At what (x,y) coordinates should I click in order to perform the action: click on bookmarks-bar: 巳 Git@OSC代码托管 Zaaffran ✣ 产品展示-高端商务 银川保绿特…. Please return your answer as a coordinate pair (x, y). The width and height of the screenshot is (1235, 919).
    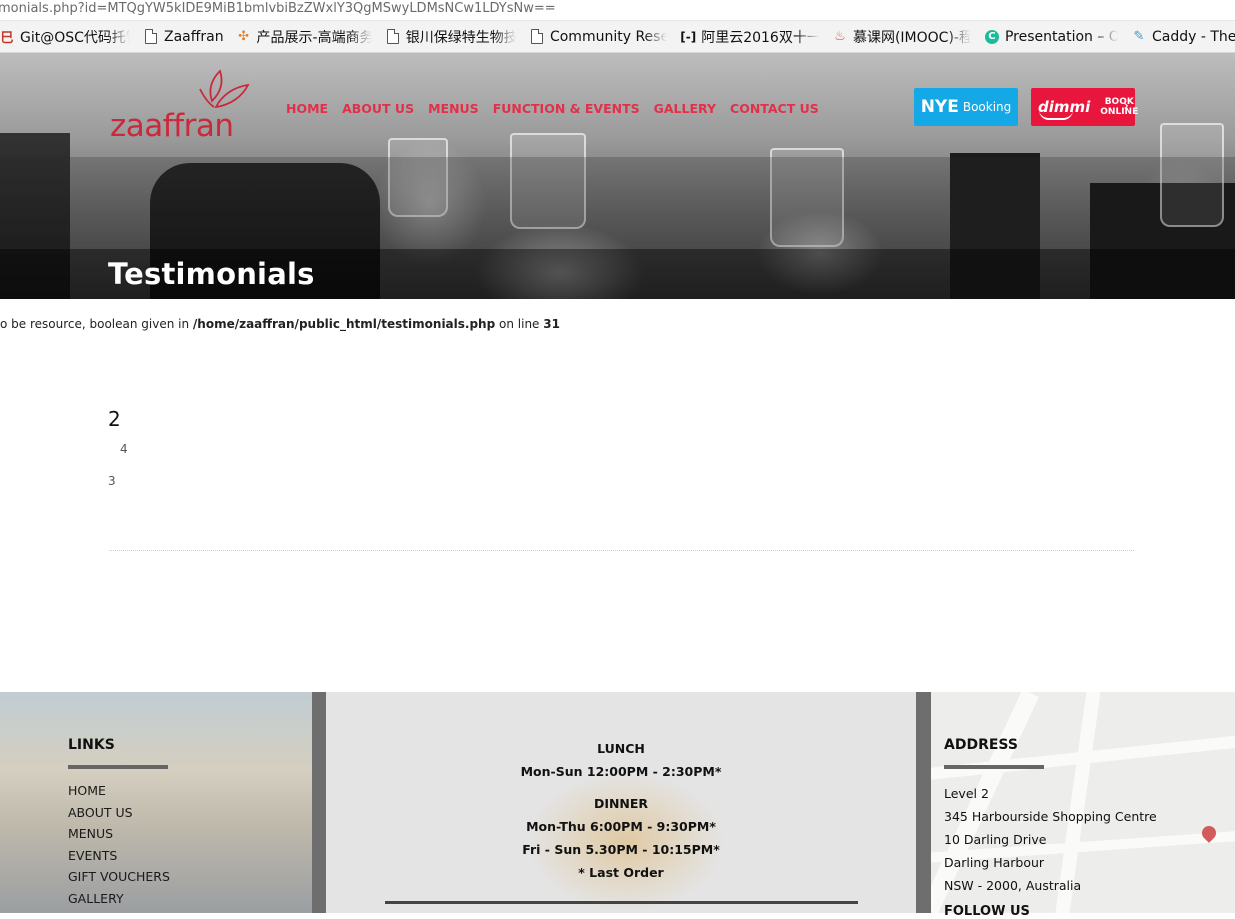
    Looking at the image, I should click on (617, 37).